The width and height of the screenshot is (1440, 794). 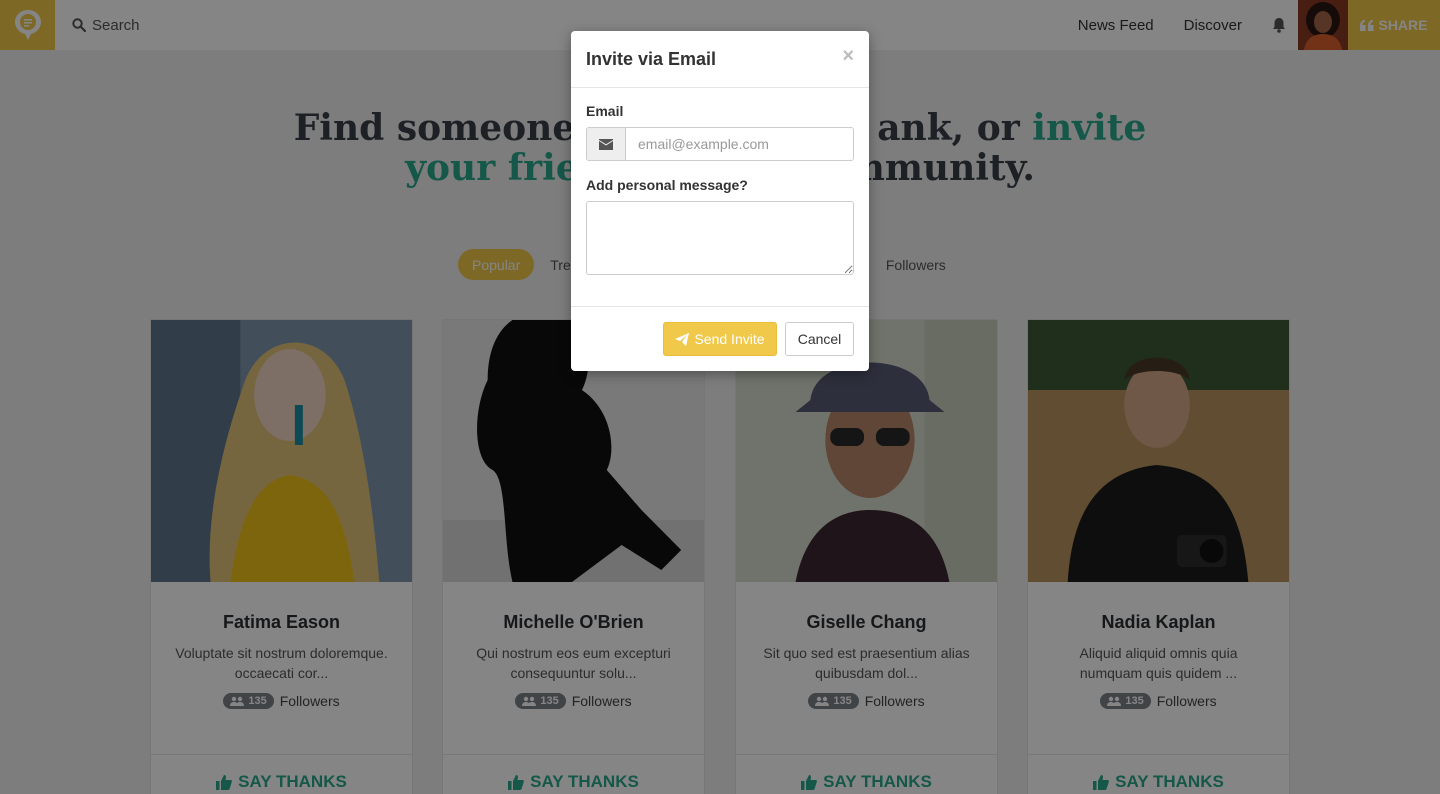 What do you see at coordinates (682, 339) in the screenshot?
I see `paper-plane-icon` at bounding box center [682, 339].